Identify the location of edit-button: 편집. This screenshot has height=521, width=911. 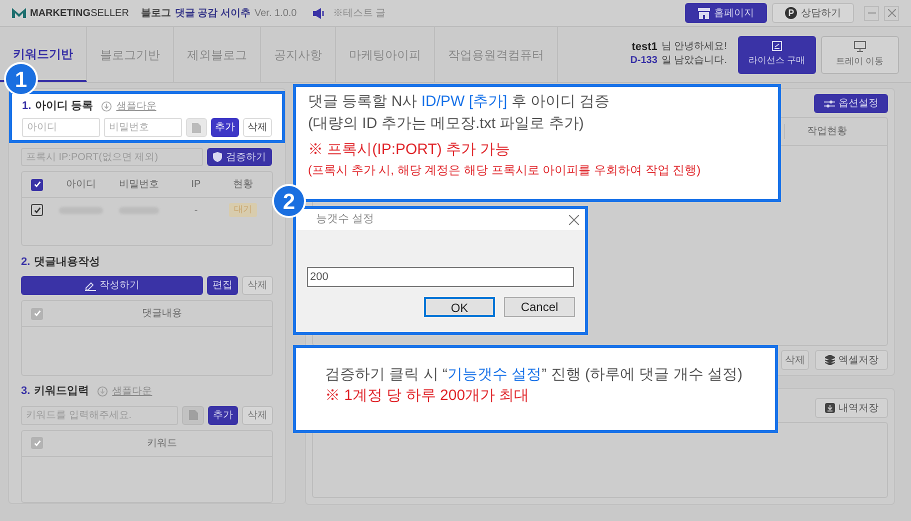
(222, 286).